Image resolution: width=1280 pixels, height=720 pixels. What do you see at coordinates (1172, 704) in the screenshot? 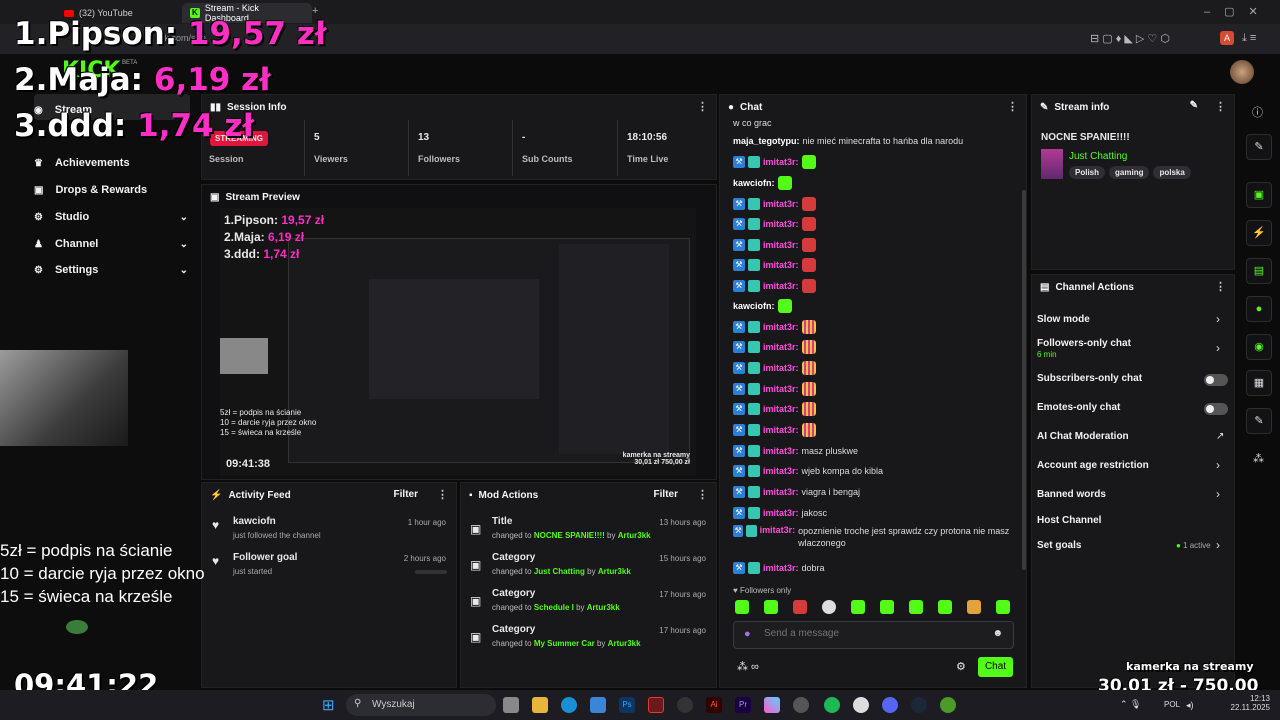
I see `language-indicator: POL` at bounding box center [1172, 704].